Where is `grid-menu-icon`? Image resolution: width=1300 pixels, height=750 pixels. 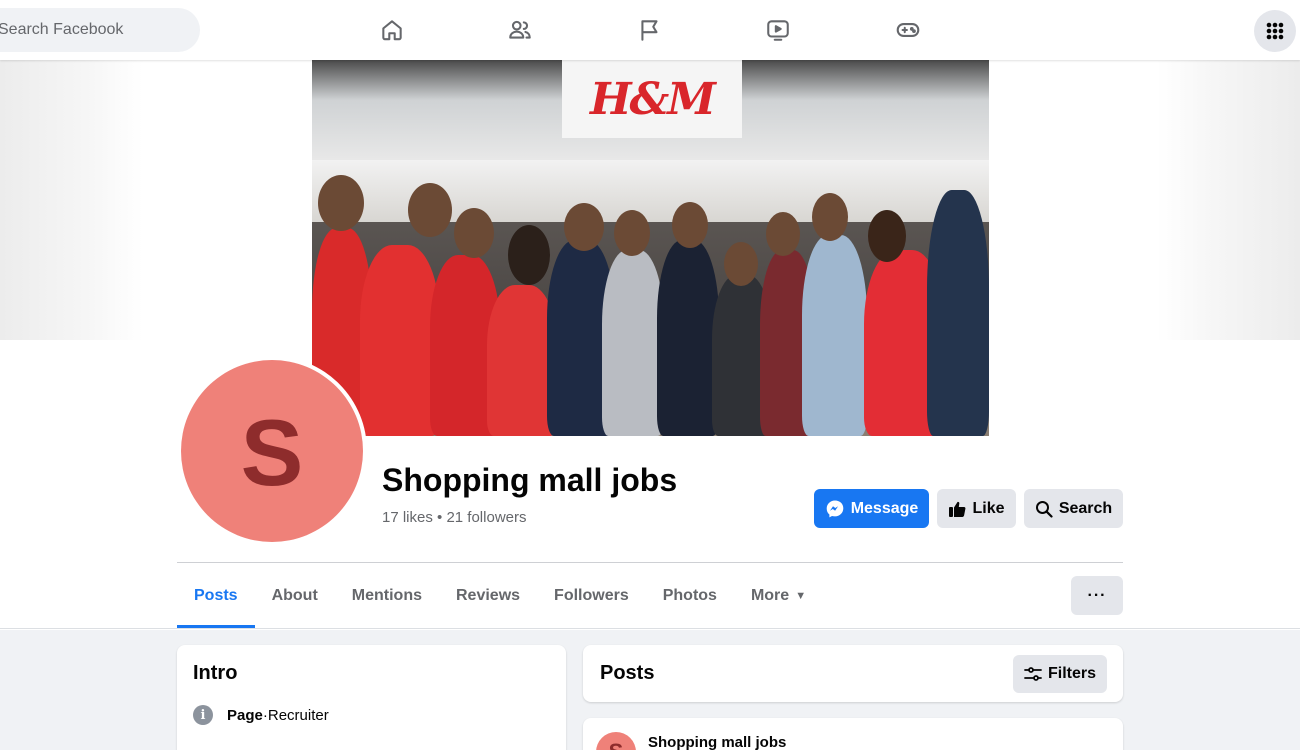
grid-menu-icon is located at coordinates (1275, 31).